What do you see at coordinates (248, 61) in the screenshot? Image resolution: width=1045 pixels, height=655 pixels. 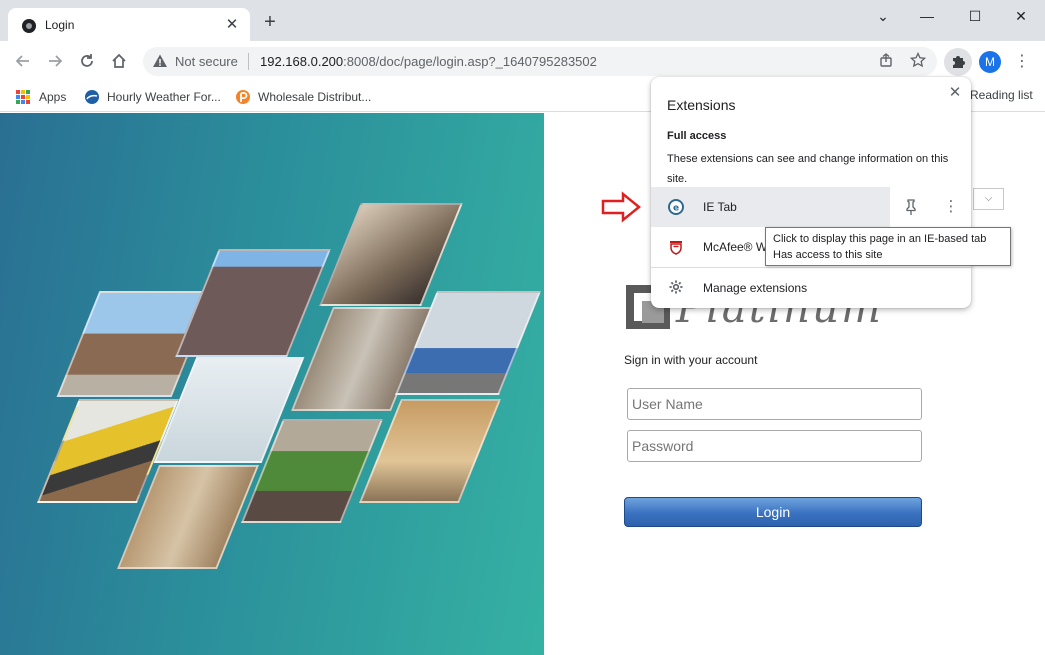 I see `url-separator` at bounding box center [248, 61].